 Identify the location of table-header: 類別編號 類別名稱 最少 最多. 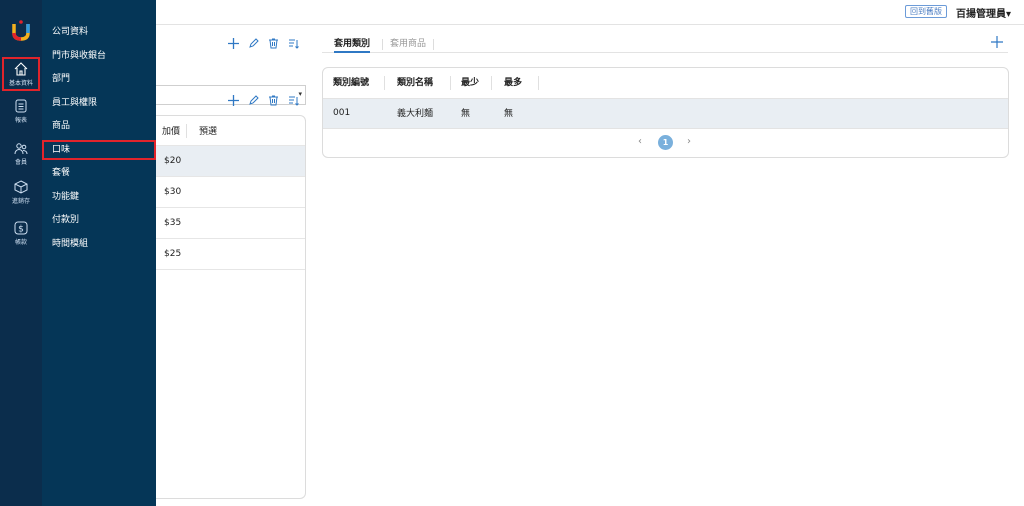
(665, 83).